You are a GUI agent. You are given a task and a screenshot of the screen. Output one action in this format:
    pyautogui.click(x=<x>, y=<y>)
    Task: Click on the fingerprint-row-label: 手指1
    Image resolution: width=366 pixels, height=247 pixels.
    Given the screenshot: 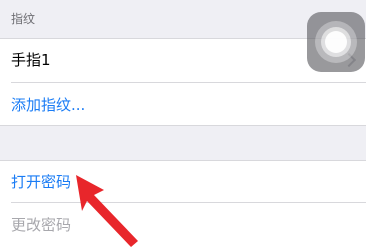 What is the action you would take?
    pyautogui.click(x=31, y=60)
    